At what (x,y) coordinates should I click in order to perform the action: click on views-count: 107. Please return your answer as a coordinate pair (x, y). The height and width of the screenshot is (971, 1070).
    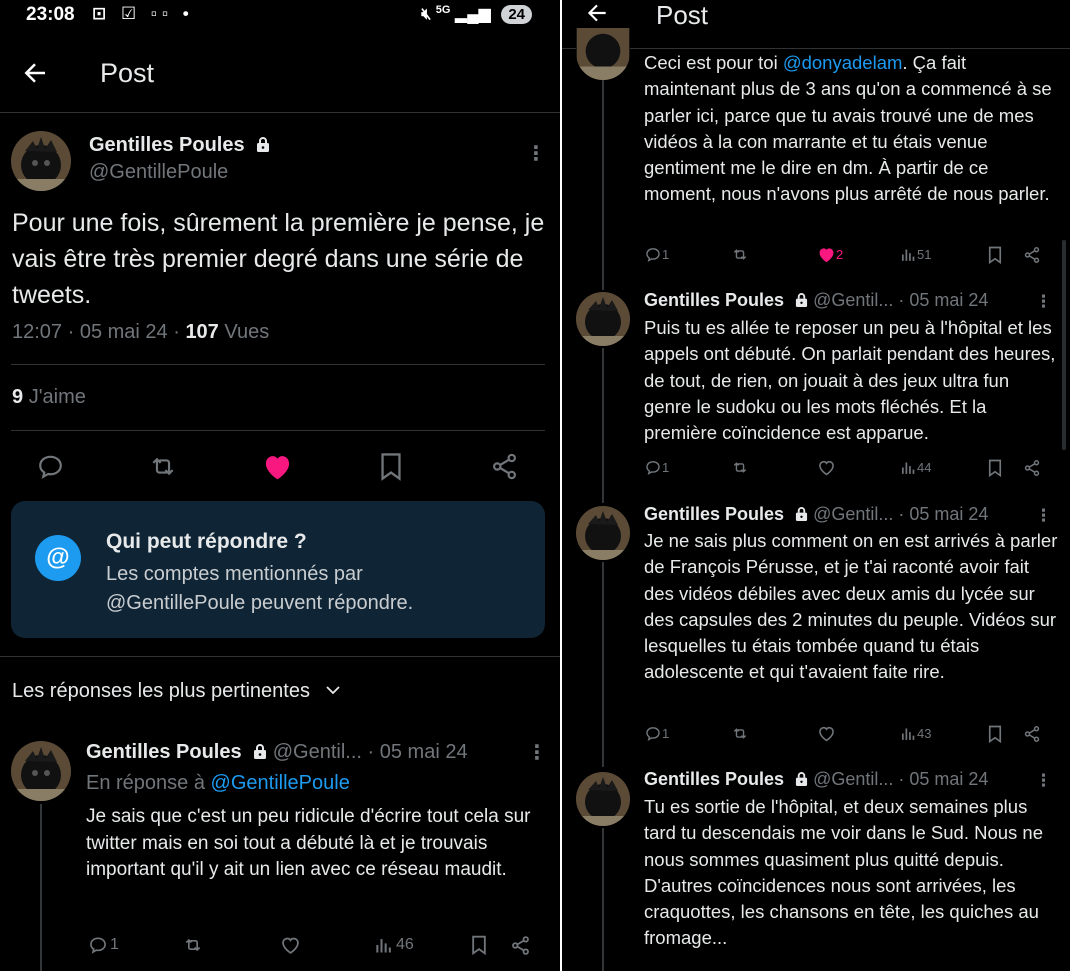
    Looking at the image, I should click on (202, 332).